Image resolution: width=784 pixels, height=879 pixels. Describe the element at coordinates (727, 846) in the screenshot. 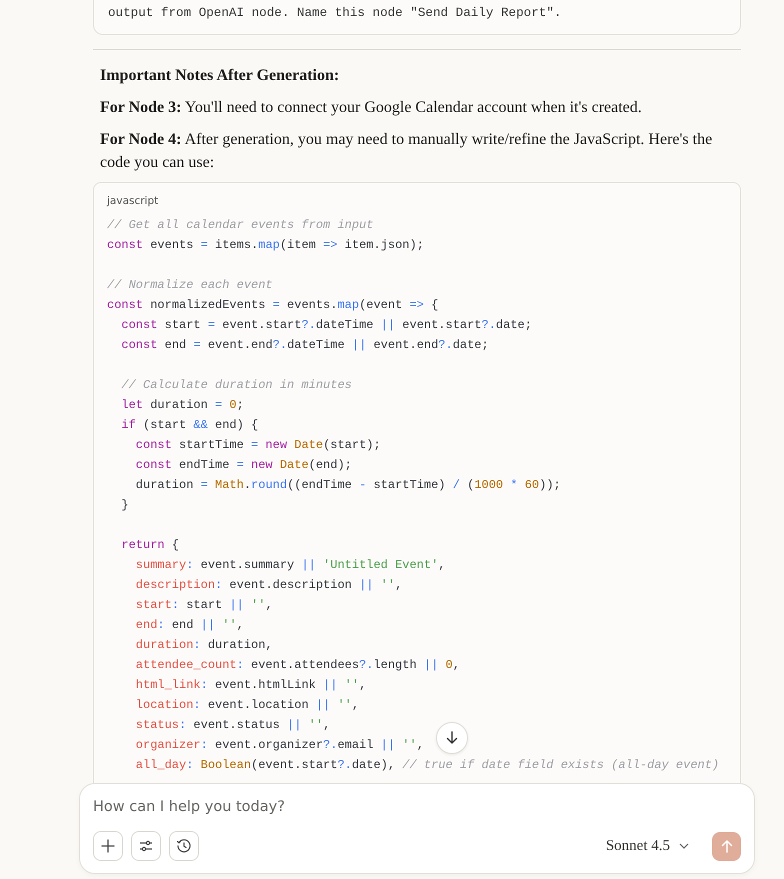

I see `arrow-up-icon` at that location.